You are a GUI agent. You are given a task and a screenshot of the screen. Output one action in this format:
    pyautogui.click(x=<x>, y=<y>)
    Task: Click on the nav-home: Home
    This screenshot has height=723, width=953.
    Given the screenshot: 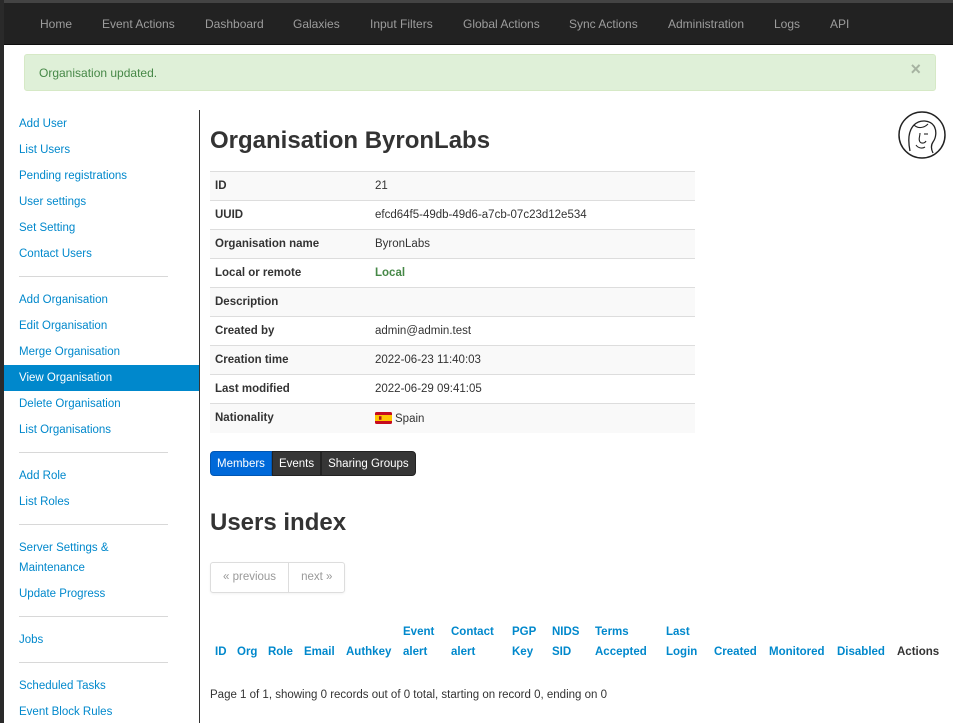 What is the action you would take?
    pyautogui.click(x=56, y=24)
    